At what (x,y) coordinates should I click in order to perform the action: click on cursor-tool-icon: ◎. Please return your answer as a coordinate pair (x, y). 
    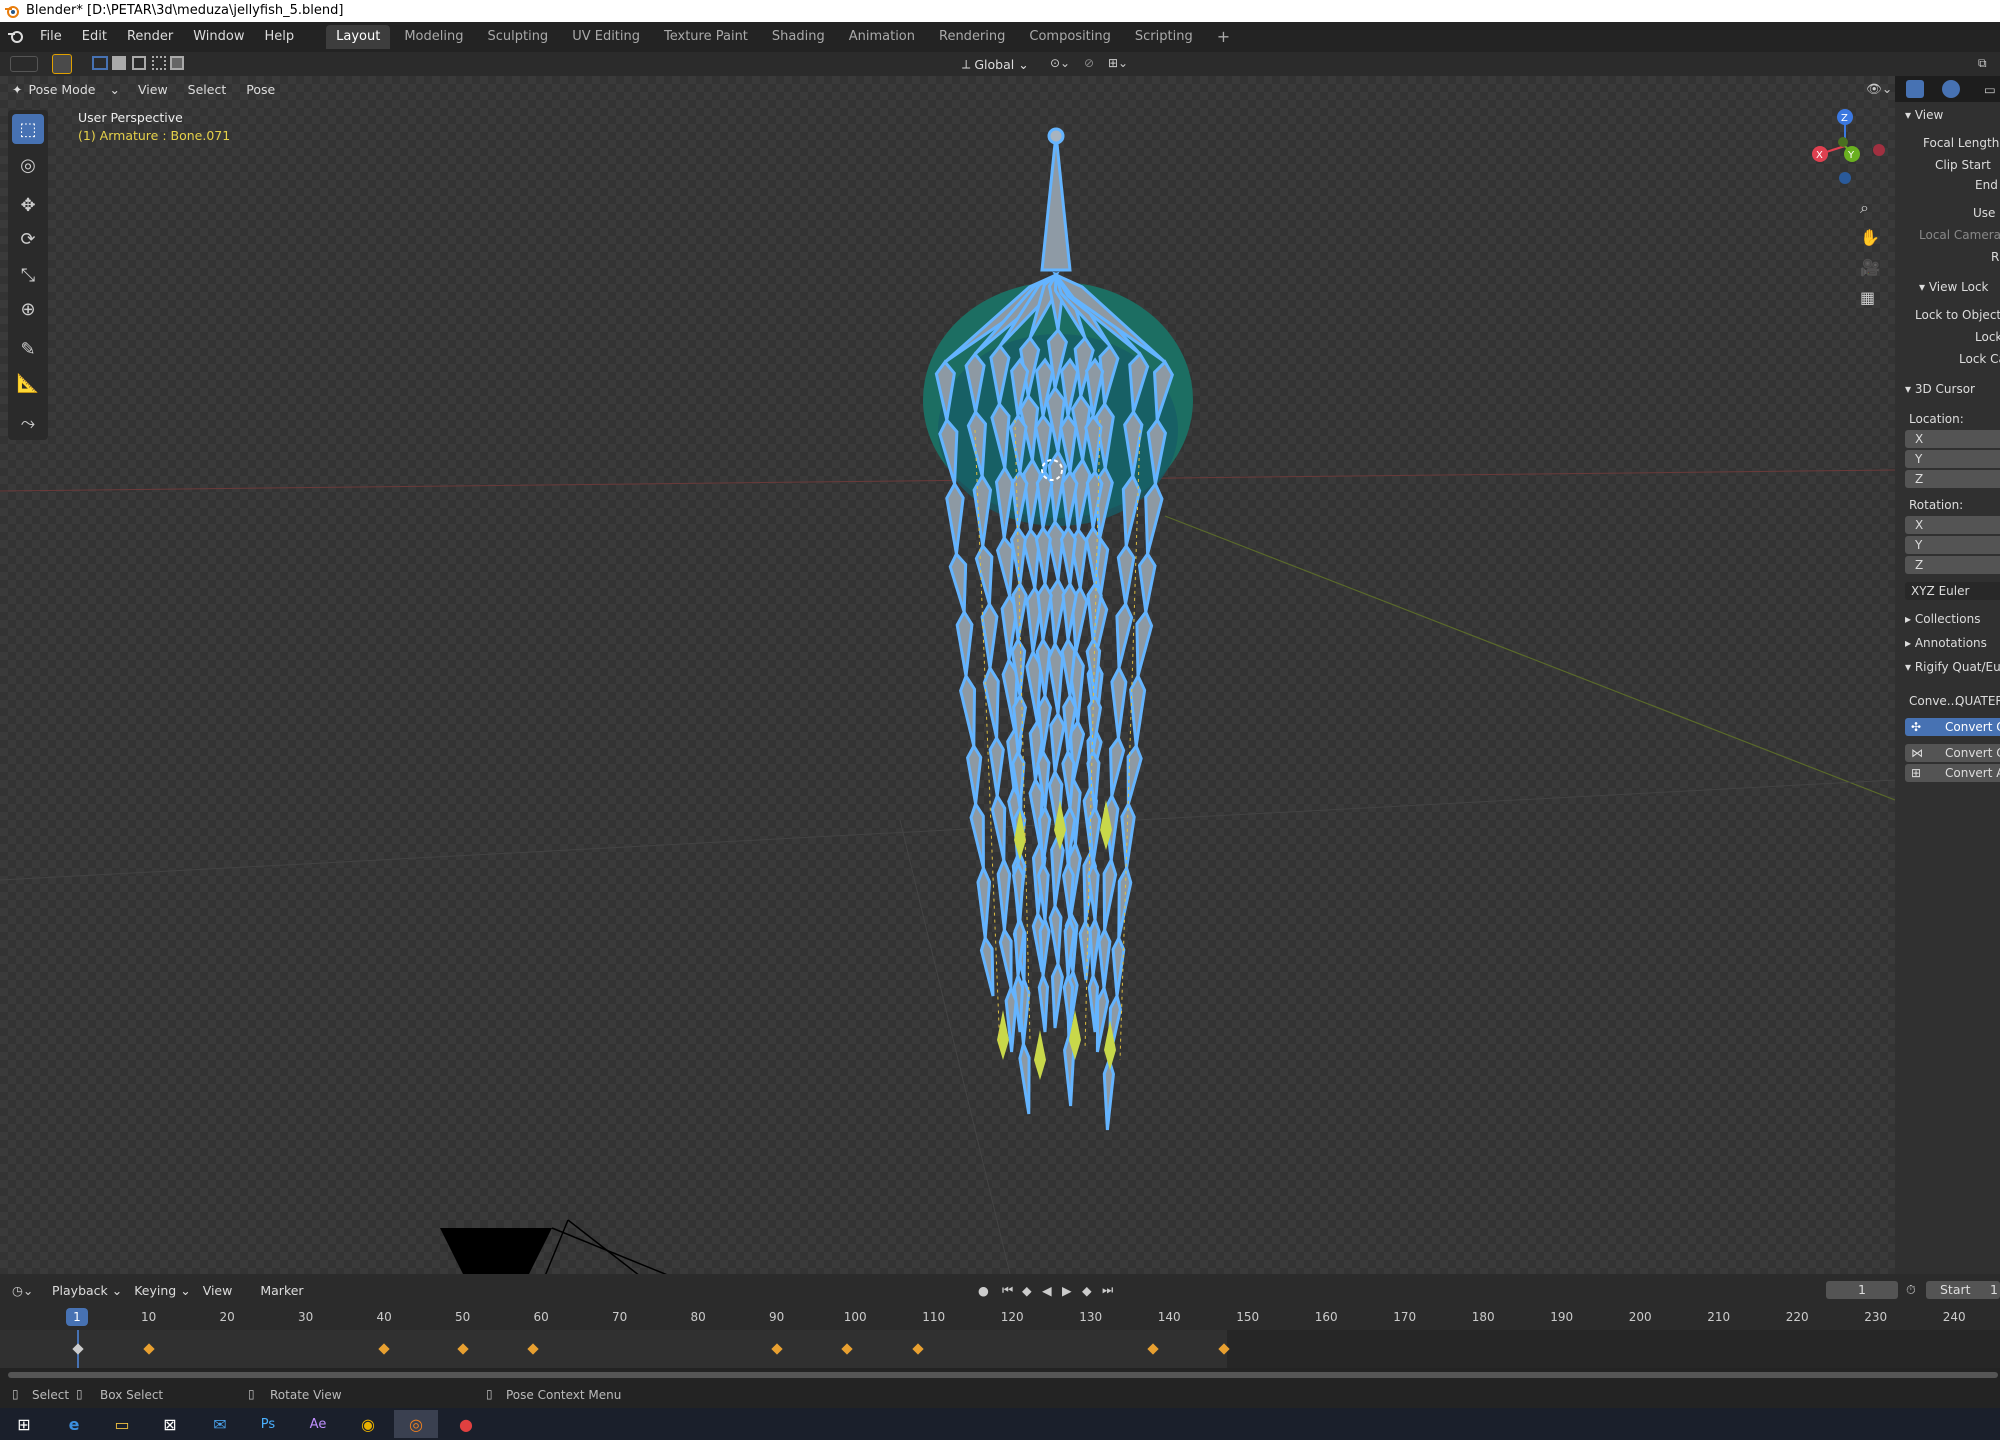
    Looking at the image, I should click on (28, 165).